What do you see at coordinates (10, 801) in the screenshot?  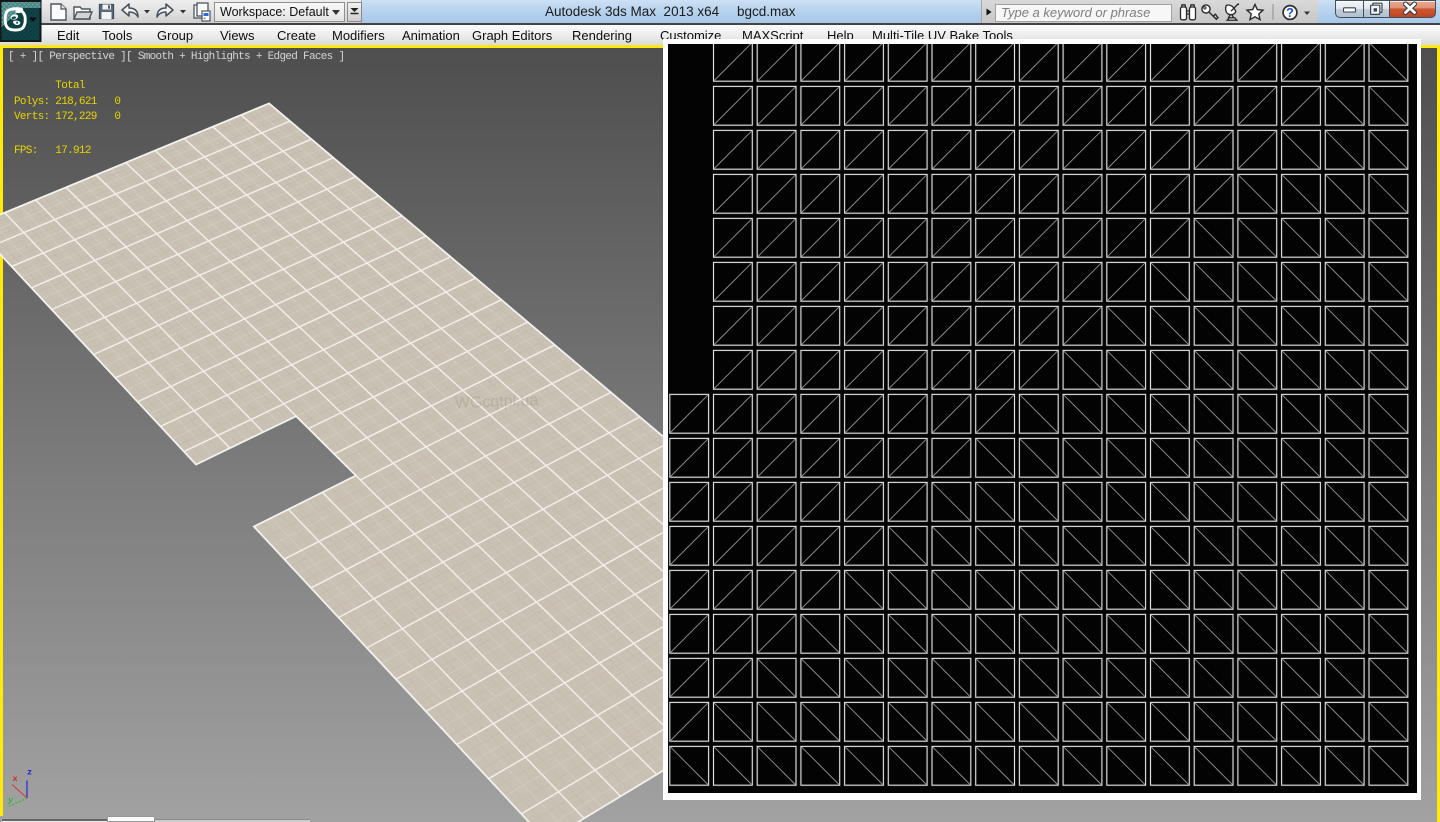 I see `svg-text: y` at bounding box center [10, 801].